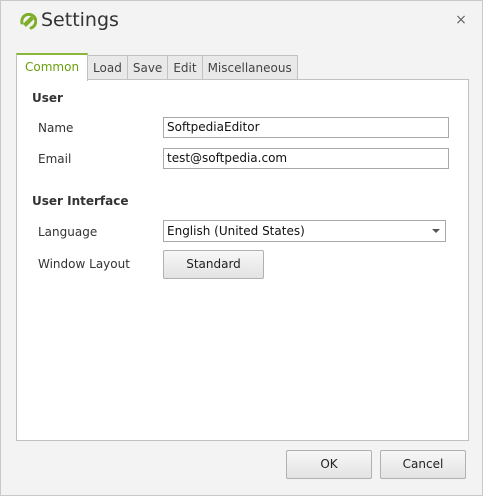 The width and height of the screenshot is (483, 496). I want to click on user-section-title: User, so click(47, 98).